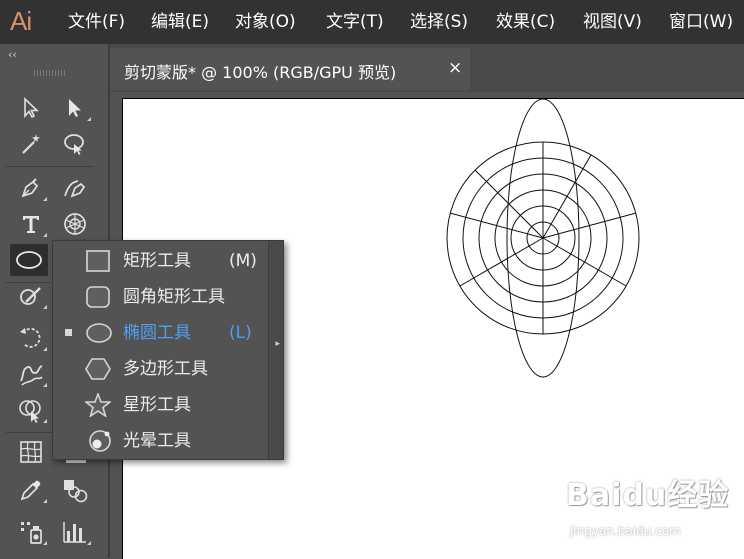  What do you see at coordinates (455, 68) in the screenshot?
I see `close-tab-button: ×` at bounding box center [455, 68].